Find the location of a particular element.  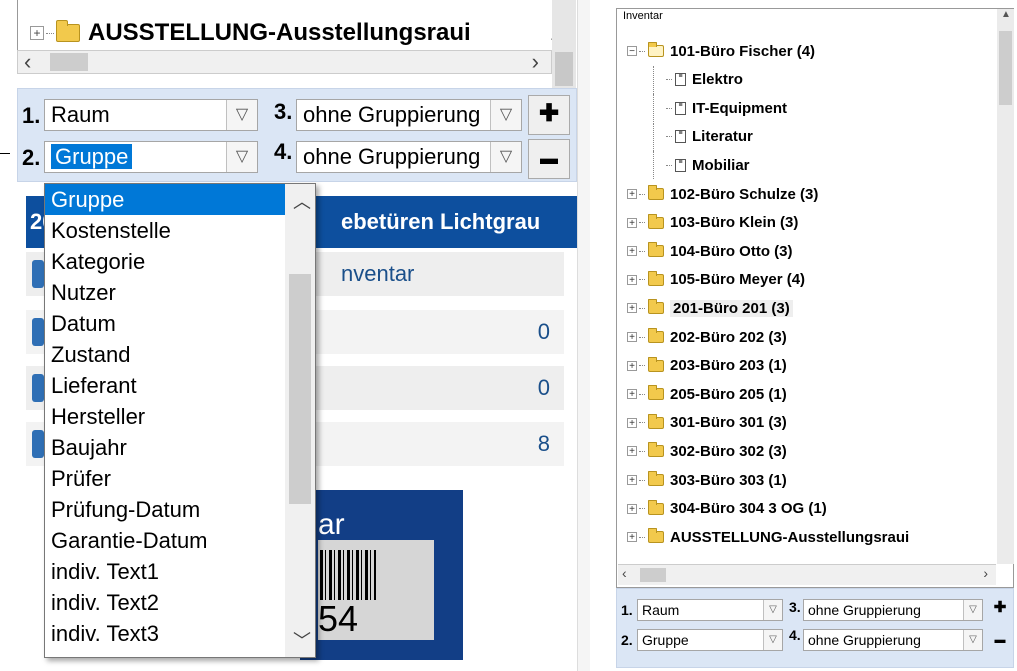

dropdown-option: Datum is located at coordinates (165, 323).